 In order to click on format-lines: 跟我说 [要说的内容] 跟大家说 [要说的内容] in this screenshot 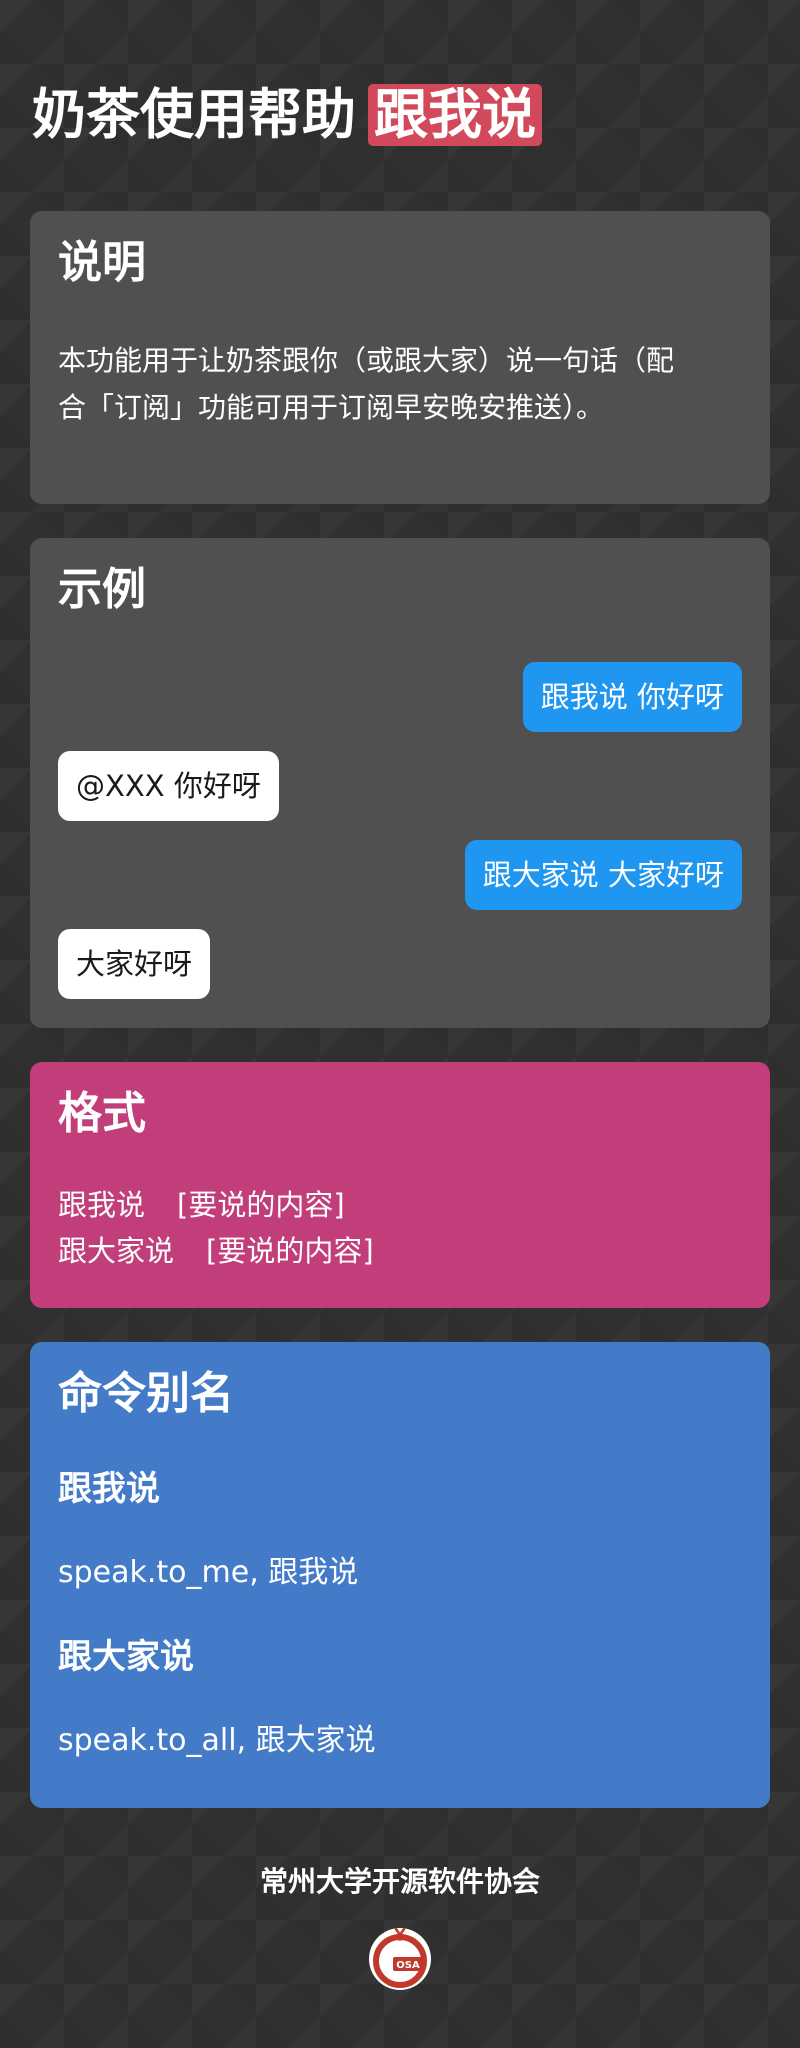, I will do `click(400, 1228)`.